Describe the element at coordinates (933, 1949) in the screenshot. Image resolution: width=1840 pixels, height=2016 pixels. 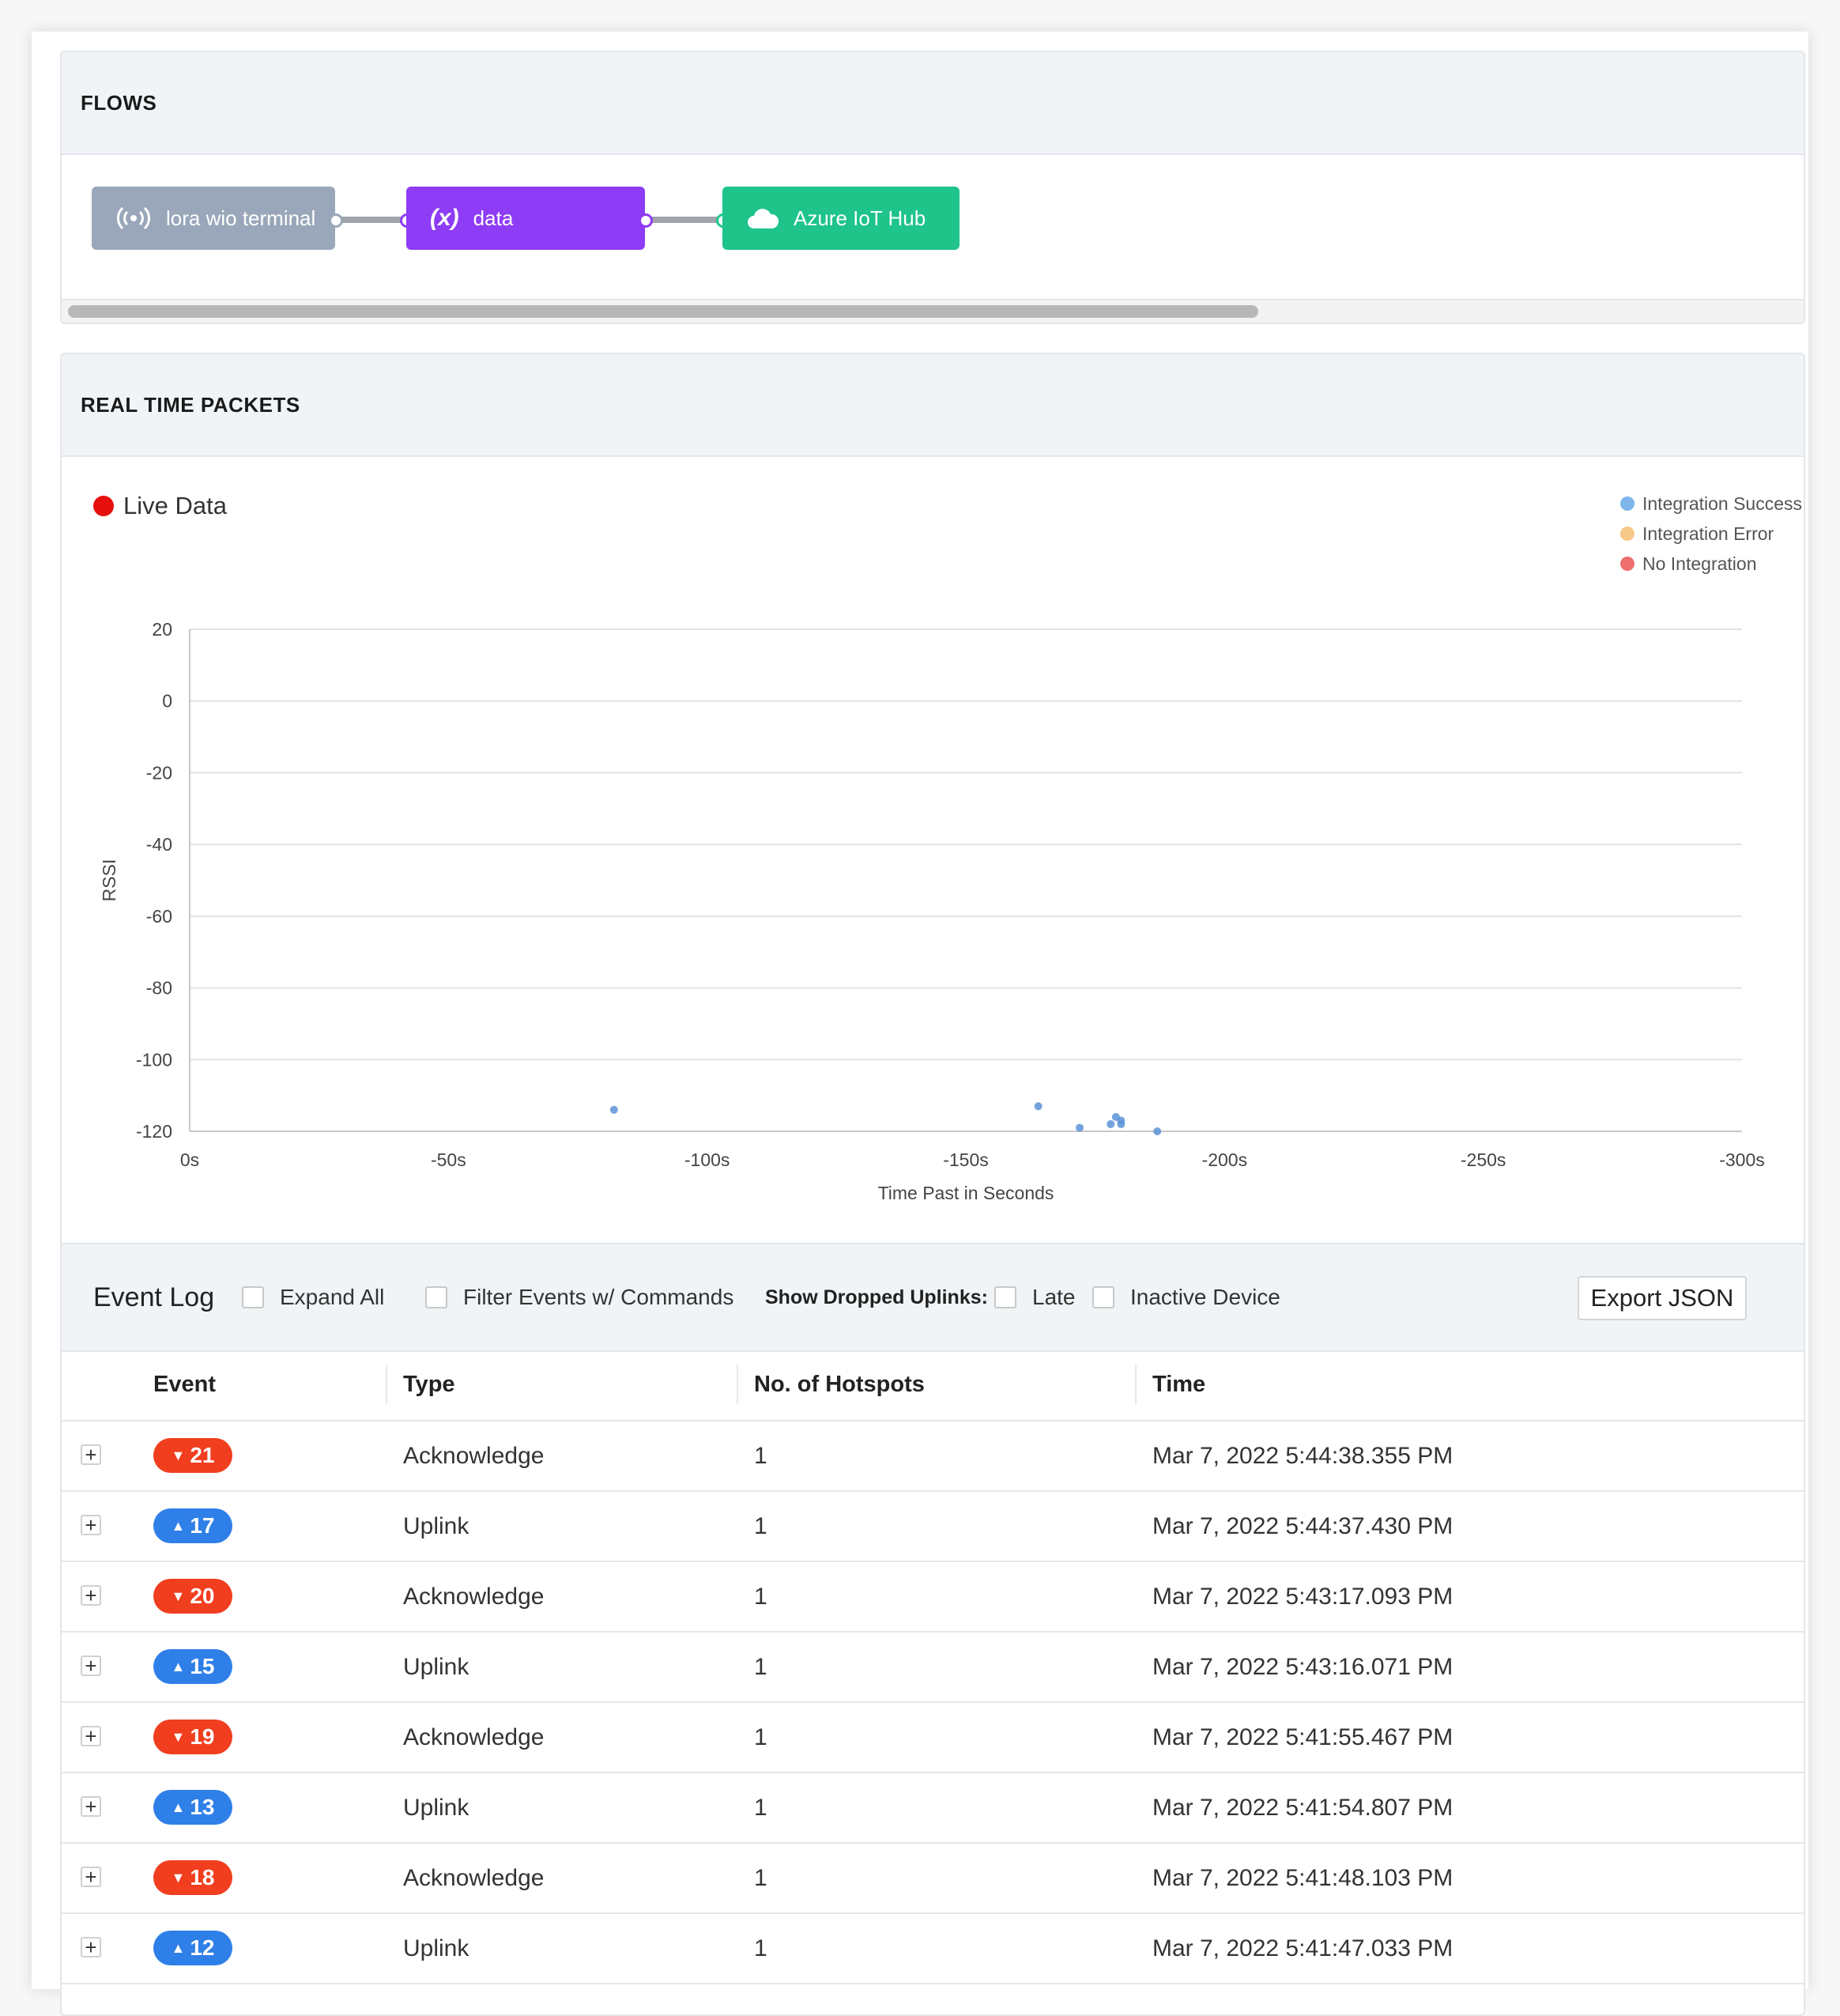
I see `table-row: + ▲ 12 Uplink 1 Mar 7, 2022 5:41:47.033 PM` at that location.